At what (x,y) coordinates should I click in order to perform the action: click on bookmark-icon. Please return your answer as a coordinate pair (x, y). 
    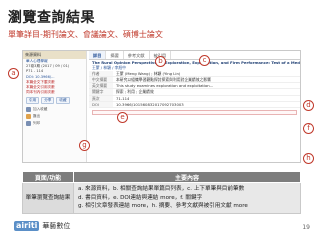
    Looking at the image, I should click on (28, 110).